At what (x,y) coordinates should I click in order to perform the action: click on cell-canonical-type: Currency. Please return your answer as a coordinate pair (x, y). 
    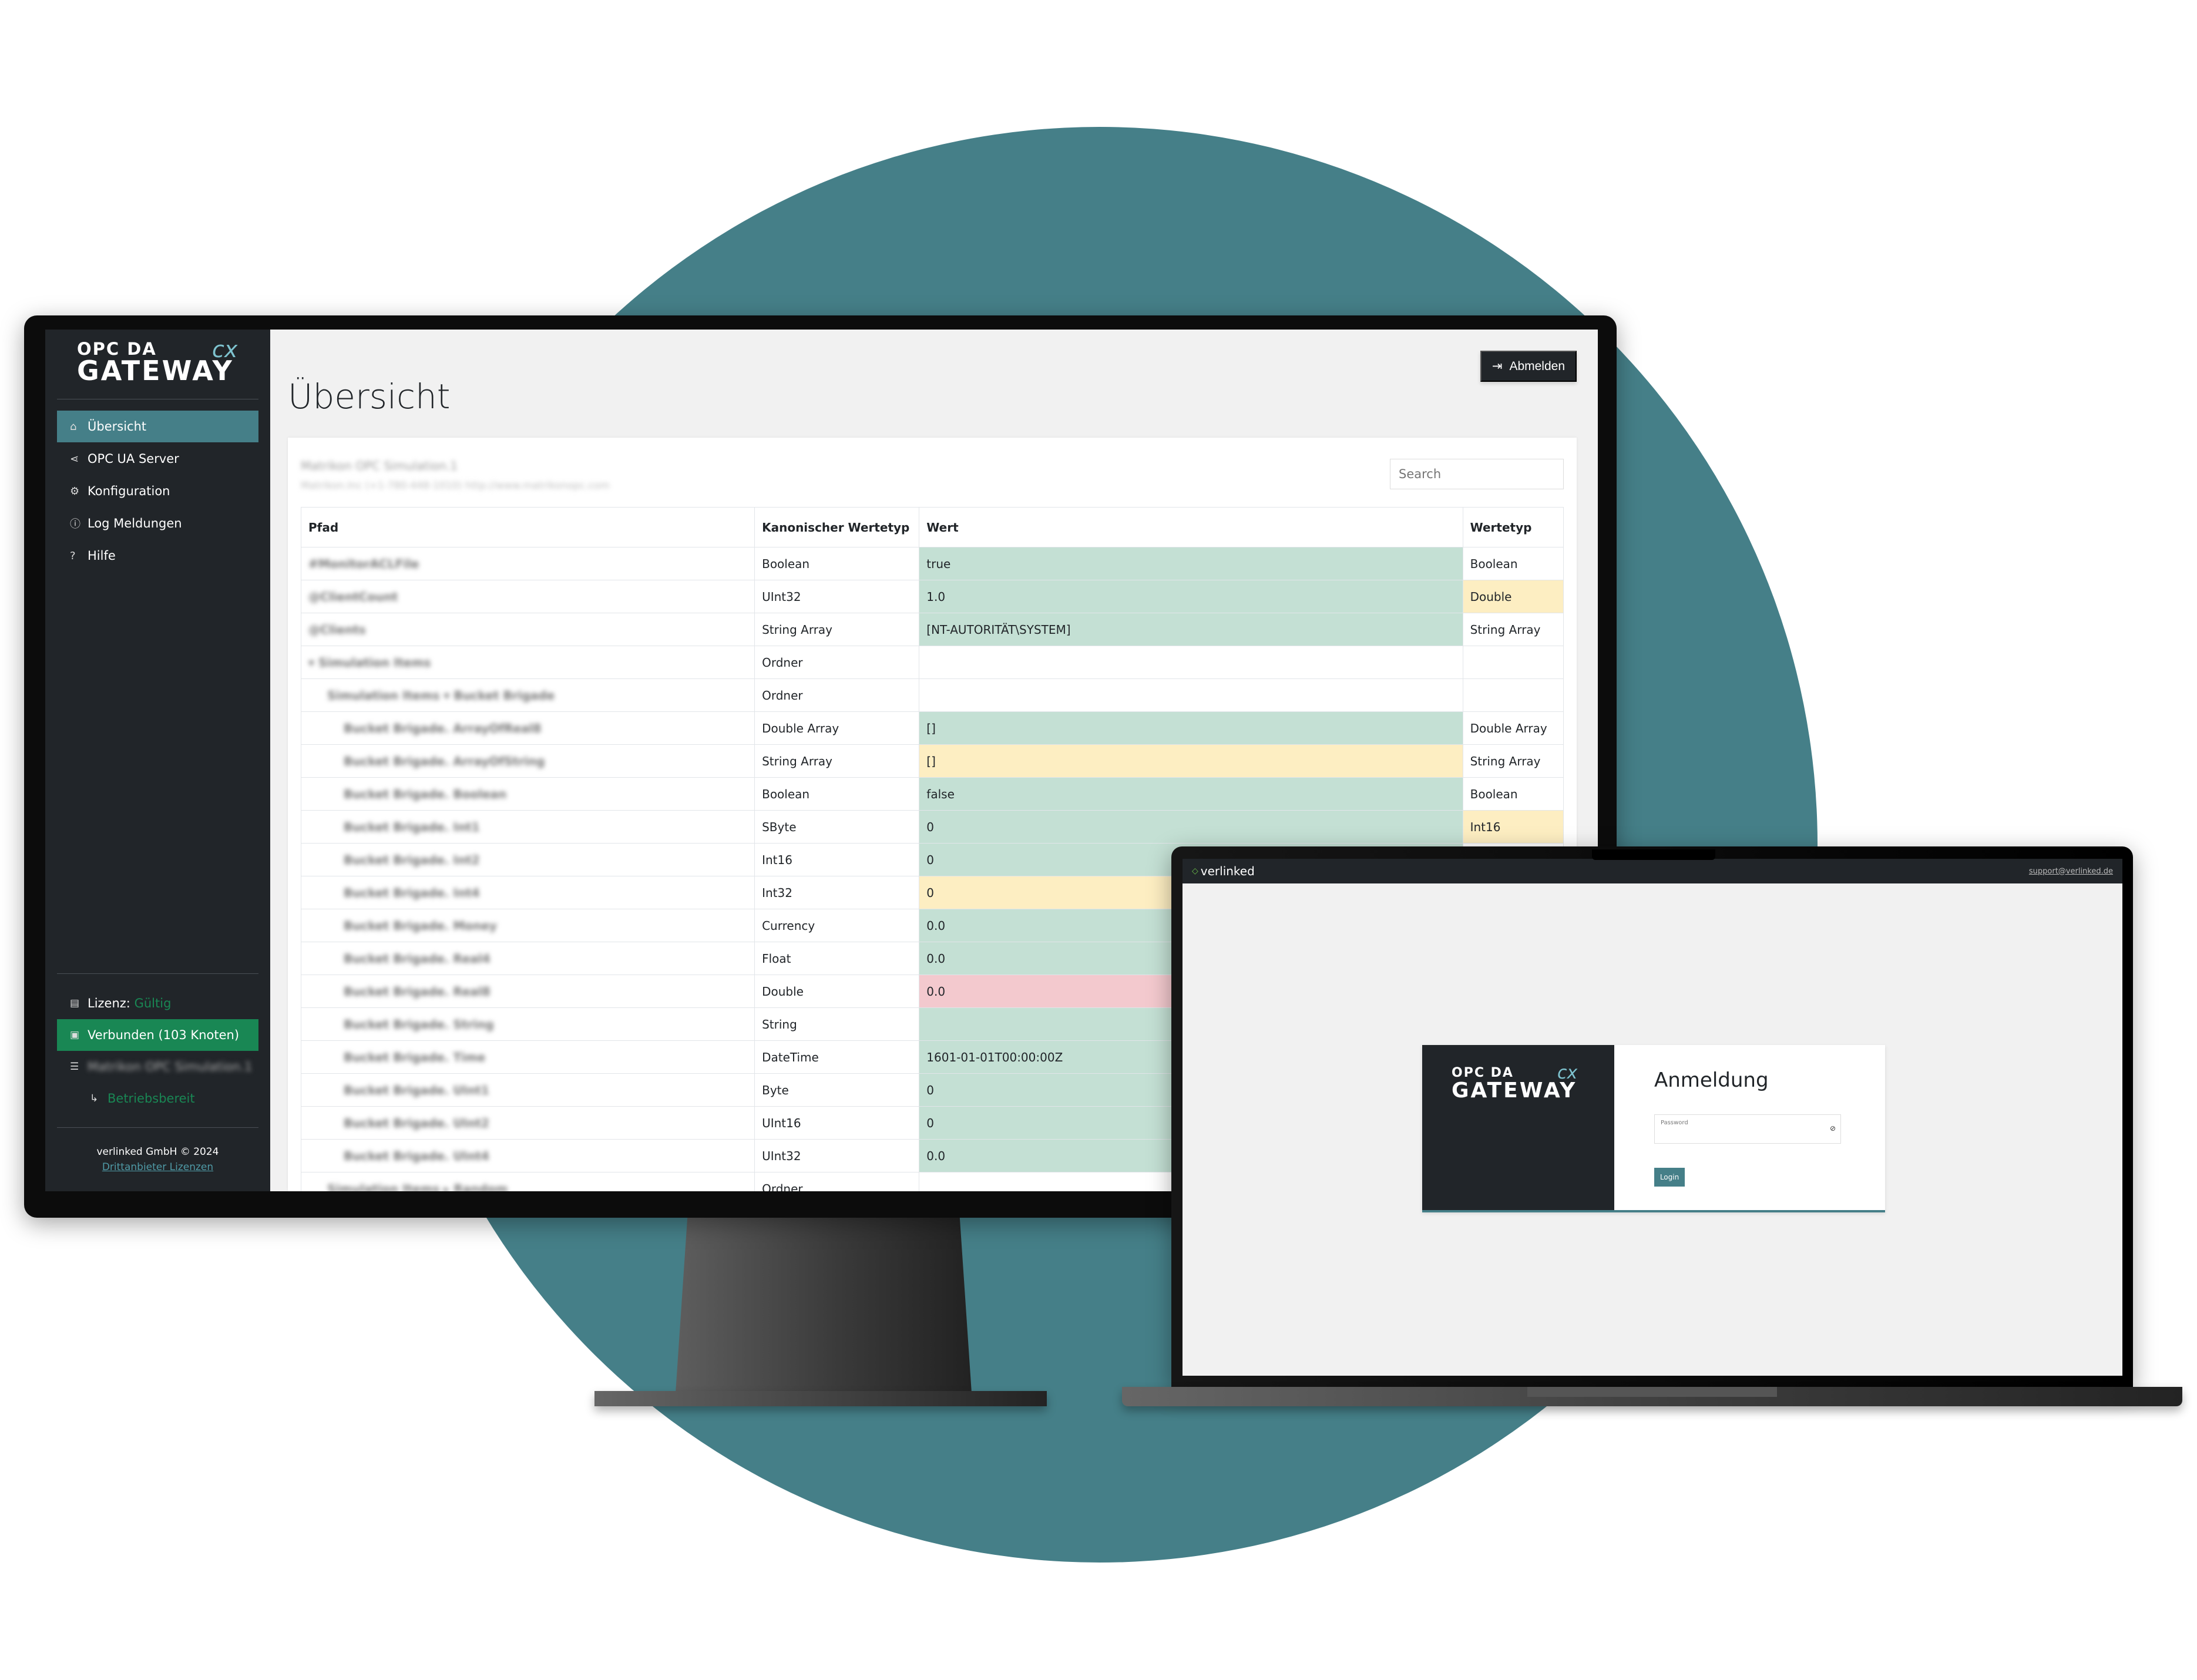
    Looking at the image, I should click on (837, 925).